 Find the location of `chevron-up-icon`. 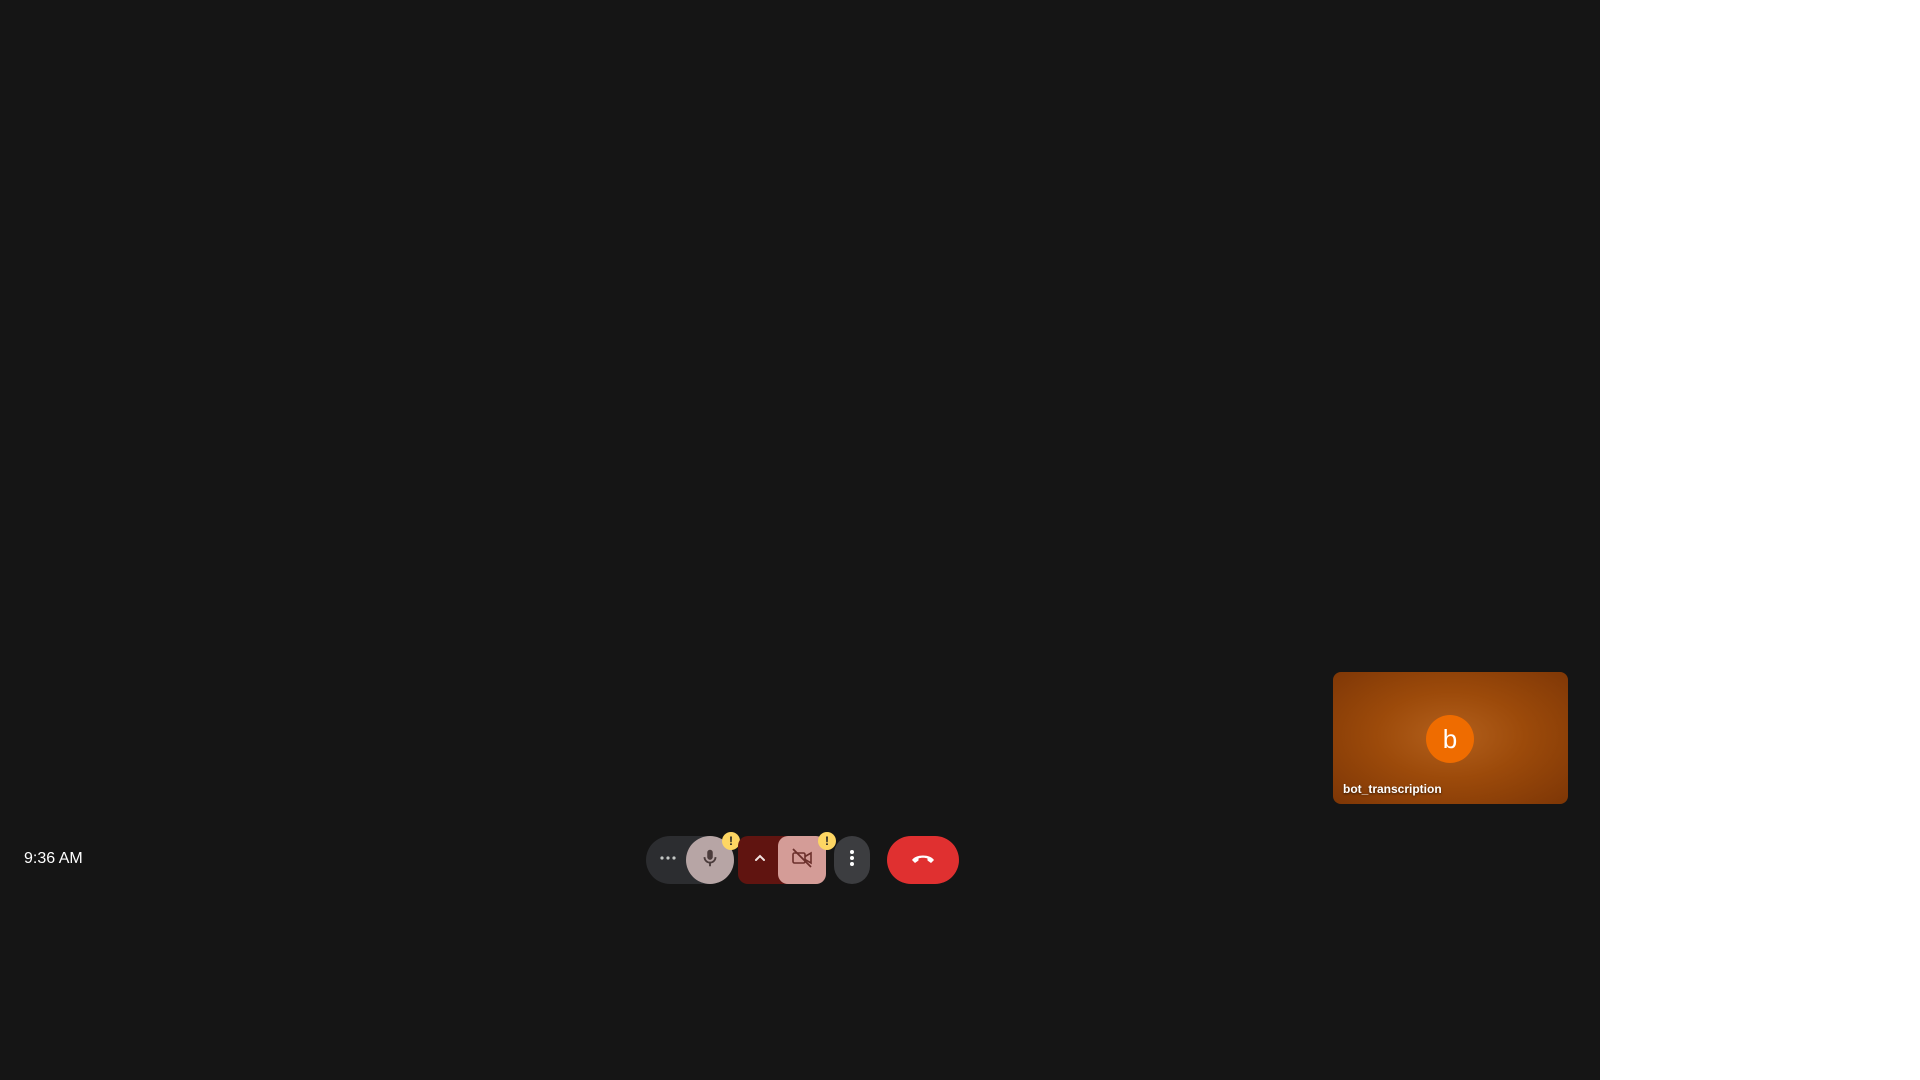

chevron-up-icon is located at coordinates (760, 860).